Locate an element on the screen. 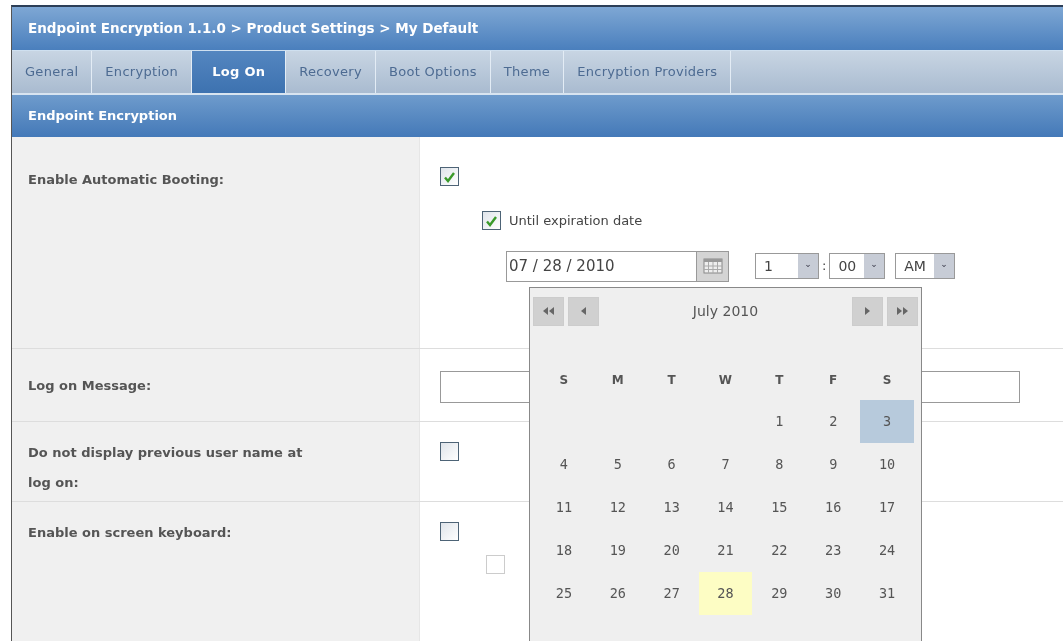 The image size is (1063, 641). calendar-day: 13 is located at coordinates (671, 507).